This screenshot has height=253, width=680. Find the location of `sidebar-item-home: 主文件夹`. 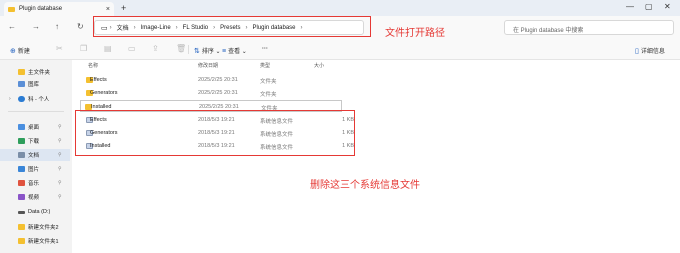

sidebar-item-home: 主文件夹 is located at coordinates (35, 72).